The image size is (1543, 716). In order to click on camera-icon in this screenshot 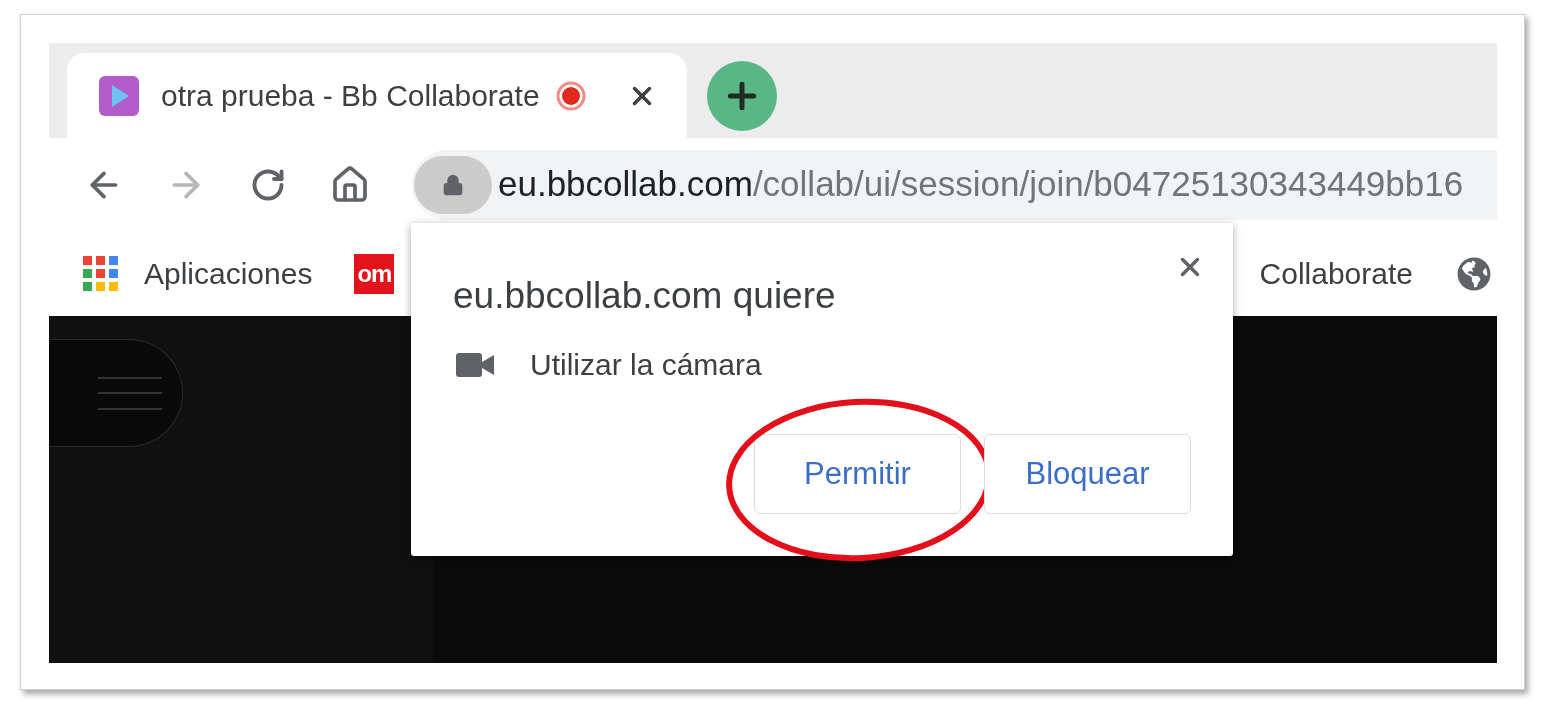, I will do `click(475, 365)`.